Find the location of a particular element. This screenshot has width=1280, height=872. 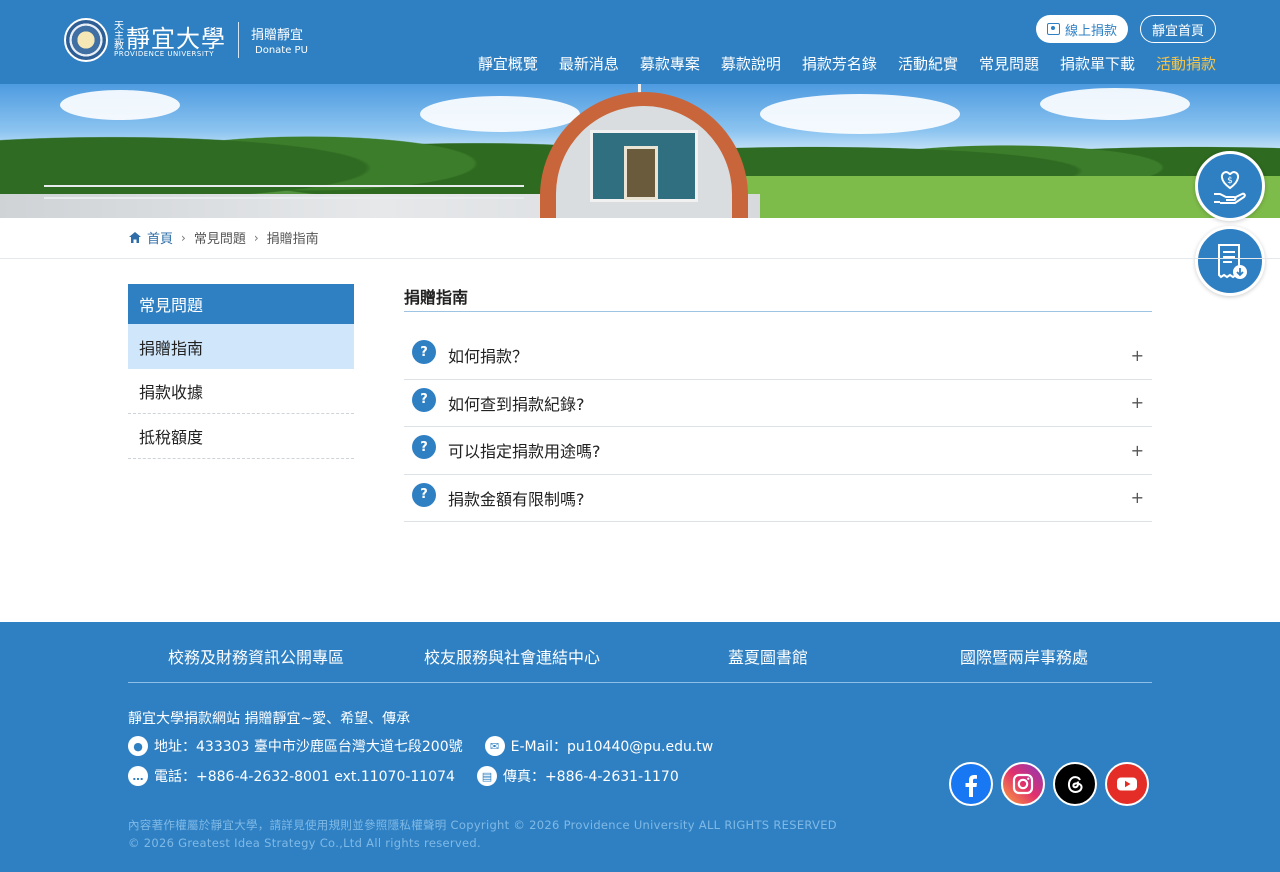

footer-link-alumni-center: 校友服務與社會連結中心 is located at coordinates (512, 656).